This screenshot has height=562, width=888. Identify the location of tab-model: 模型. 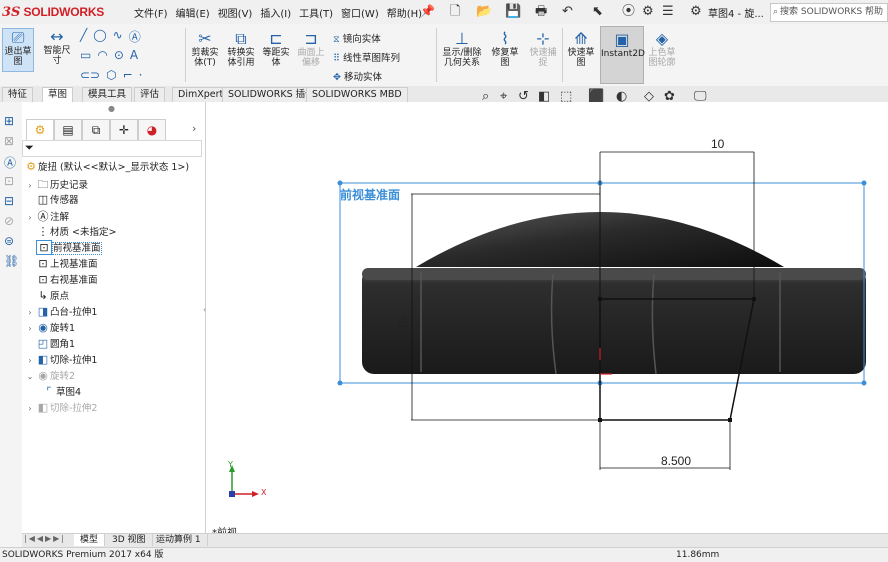
(90, 540).